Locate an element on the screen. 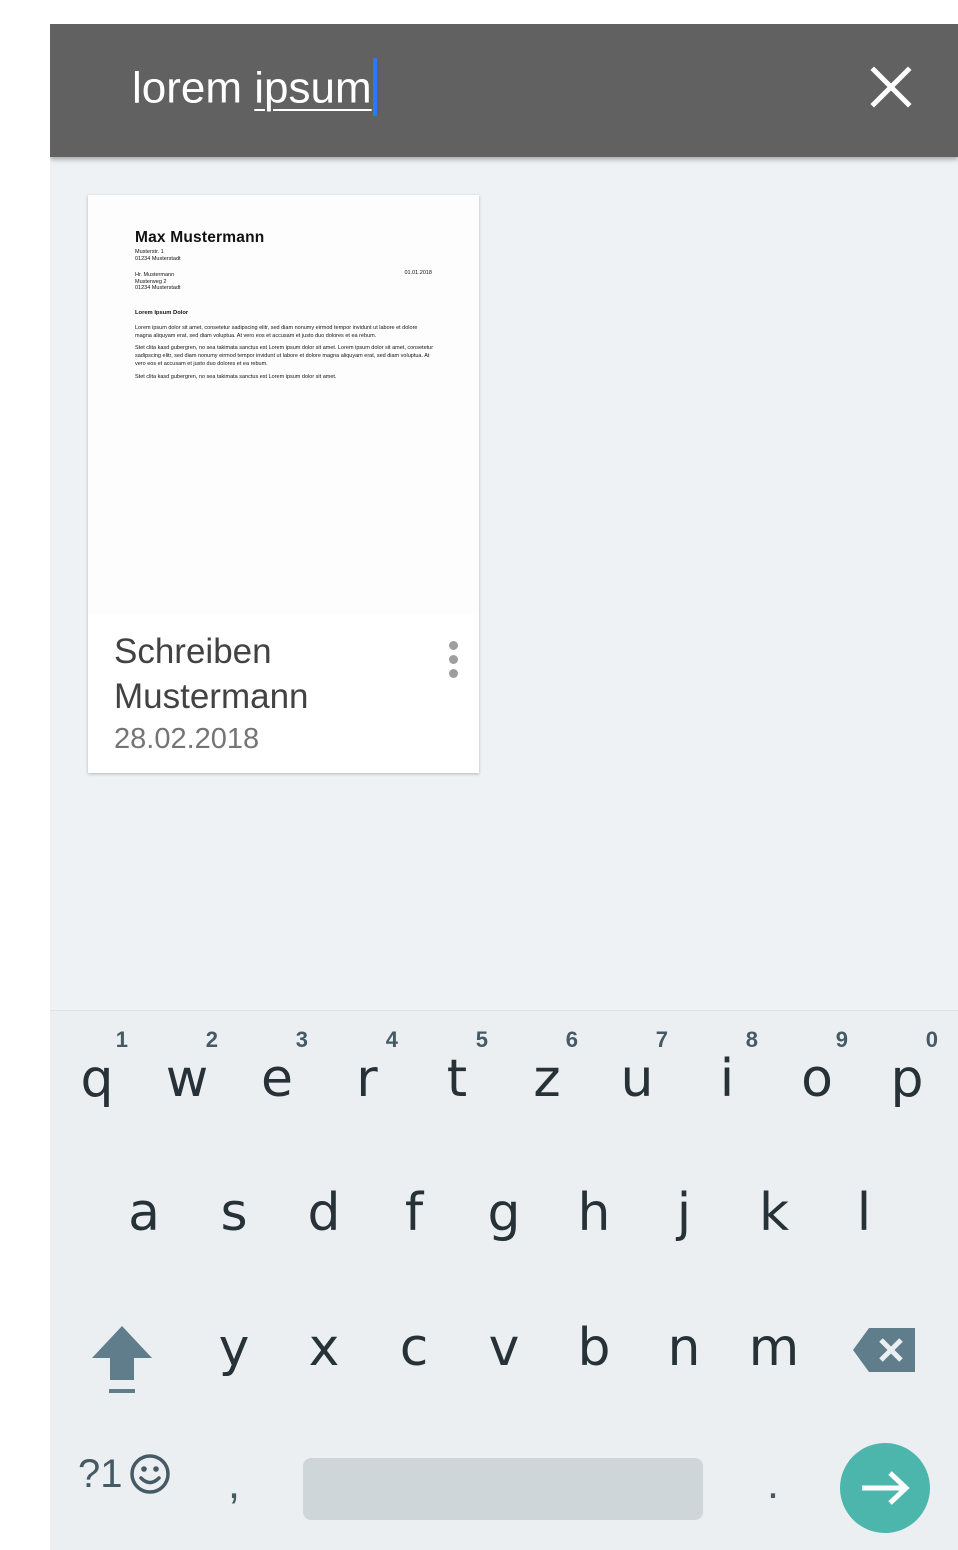 Image resolution: width=958 pixels, height=1550 pixels. search-query-word: lorem is located at coordinates (187, 88).